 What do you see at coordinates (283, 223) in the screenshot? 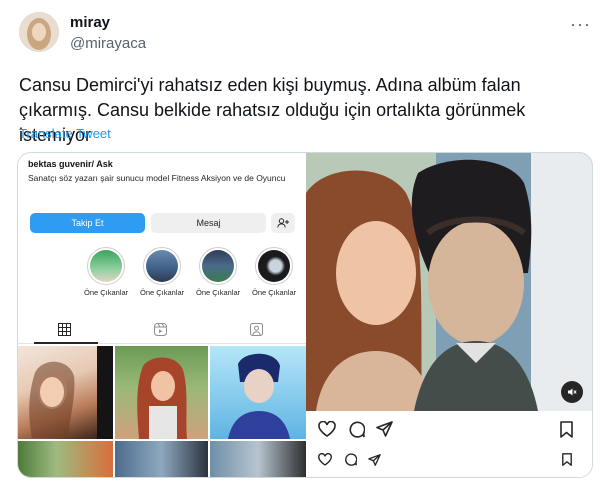
I see `add-user-icon` at bounding box center [283, 223].